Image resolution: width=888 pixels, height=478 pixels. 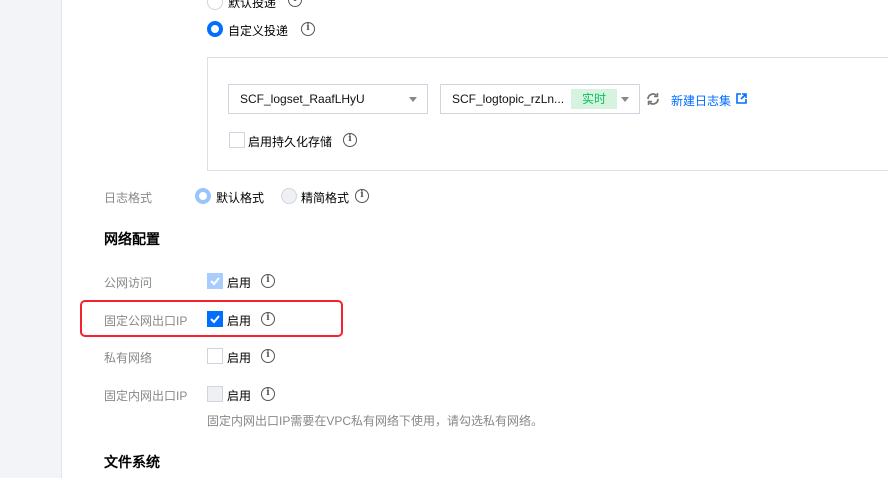 What do you see at coordinates (146, 396) in the screenshot?
I see `fixed-private-ip-label: 固定内网出口IP` at bounding box center [146, 396].